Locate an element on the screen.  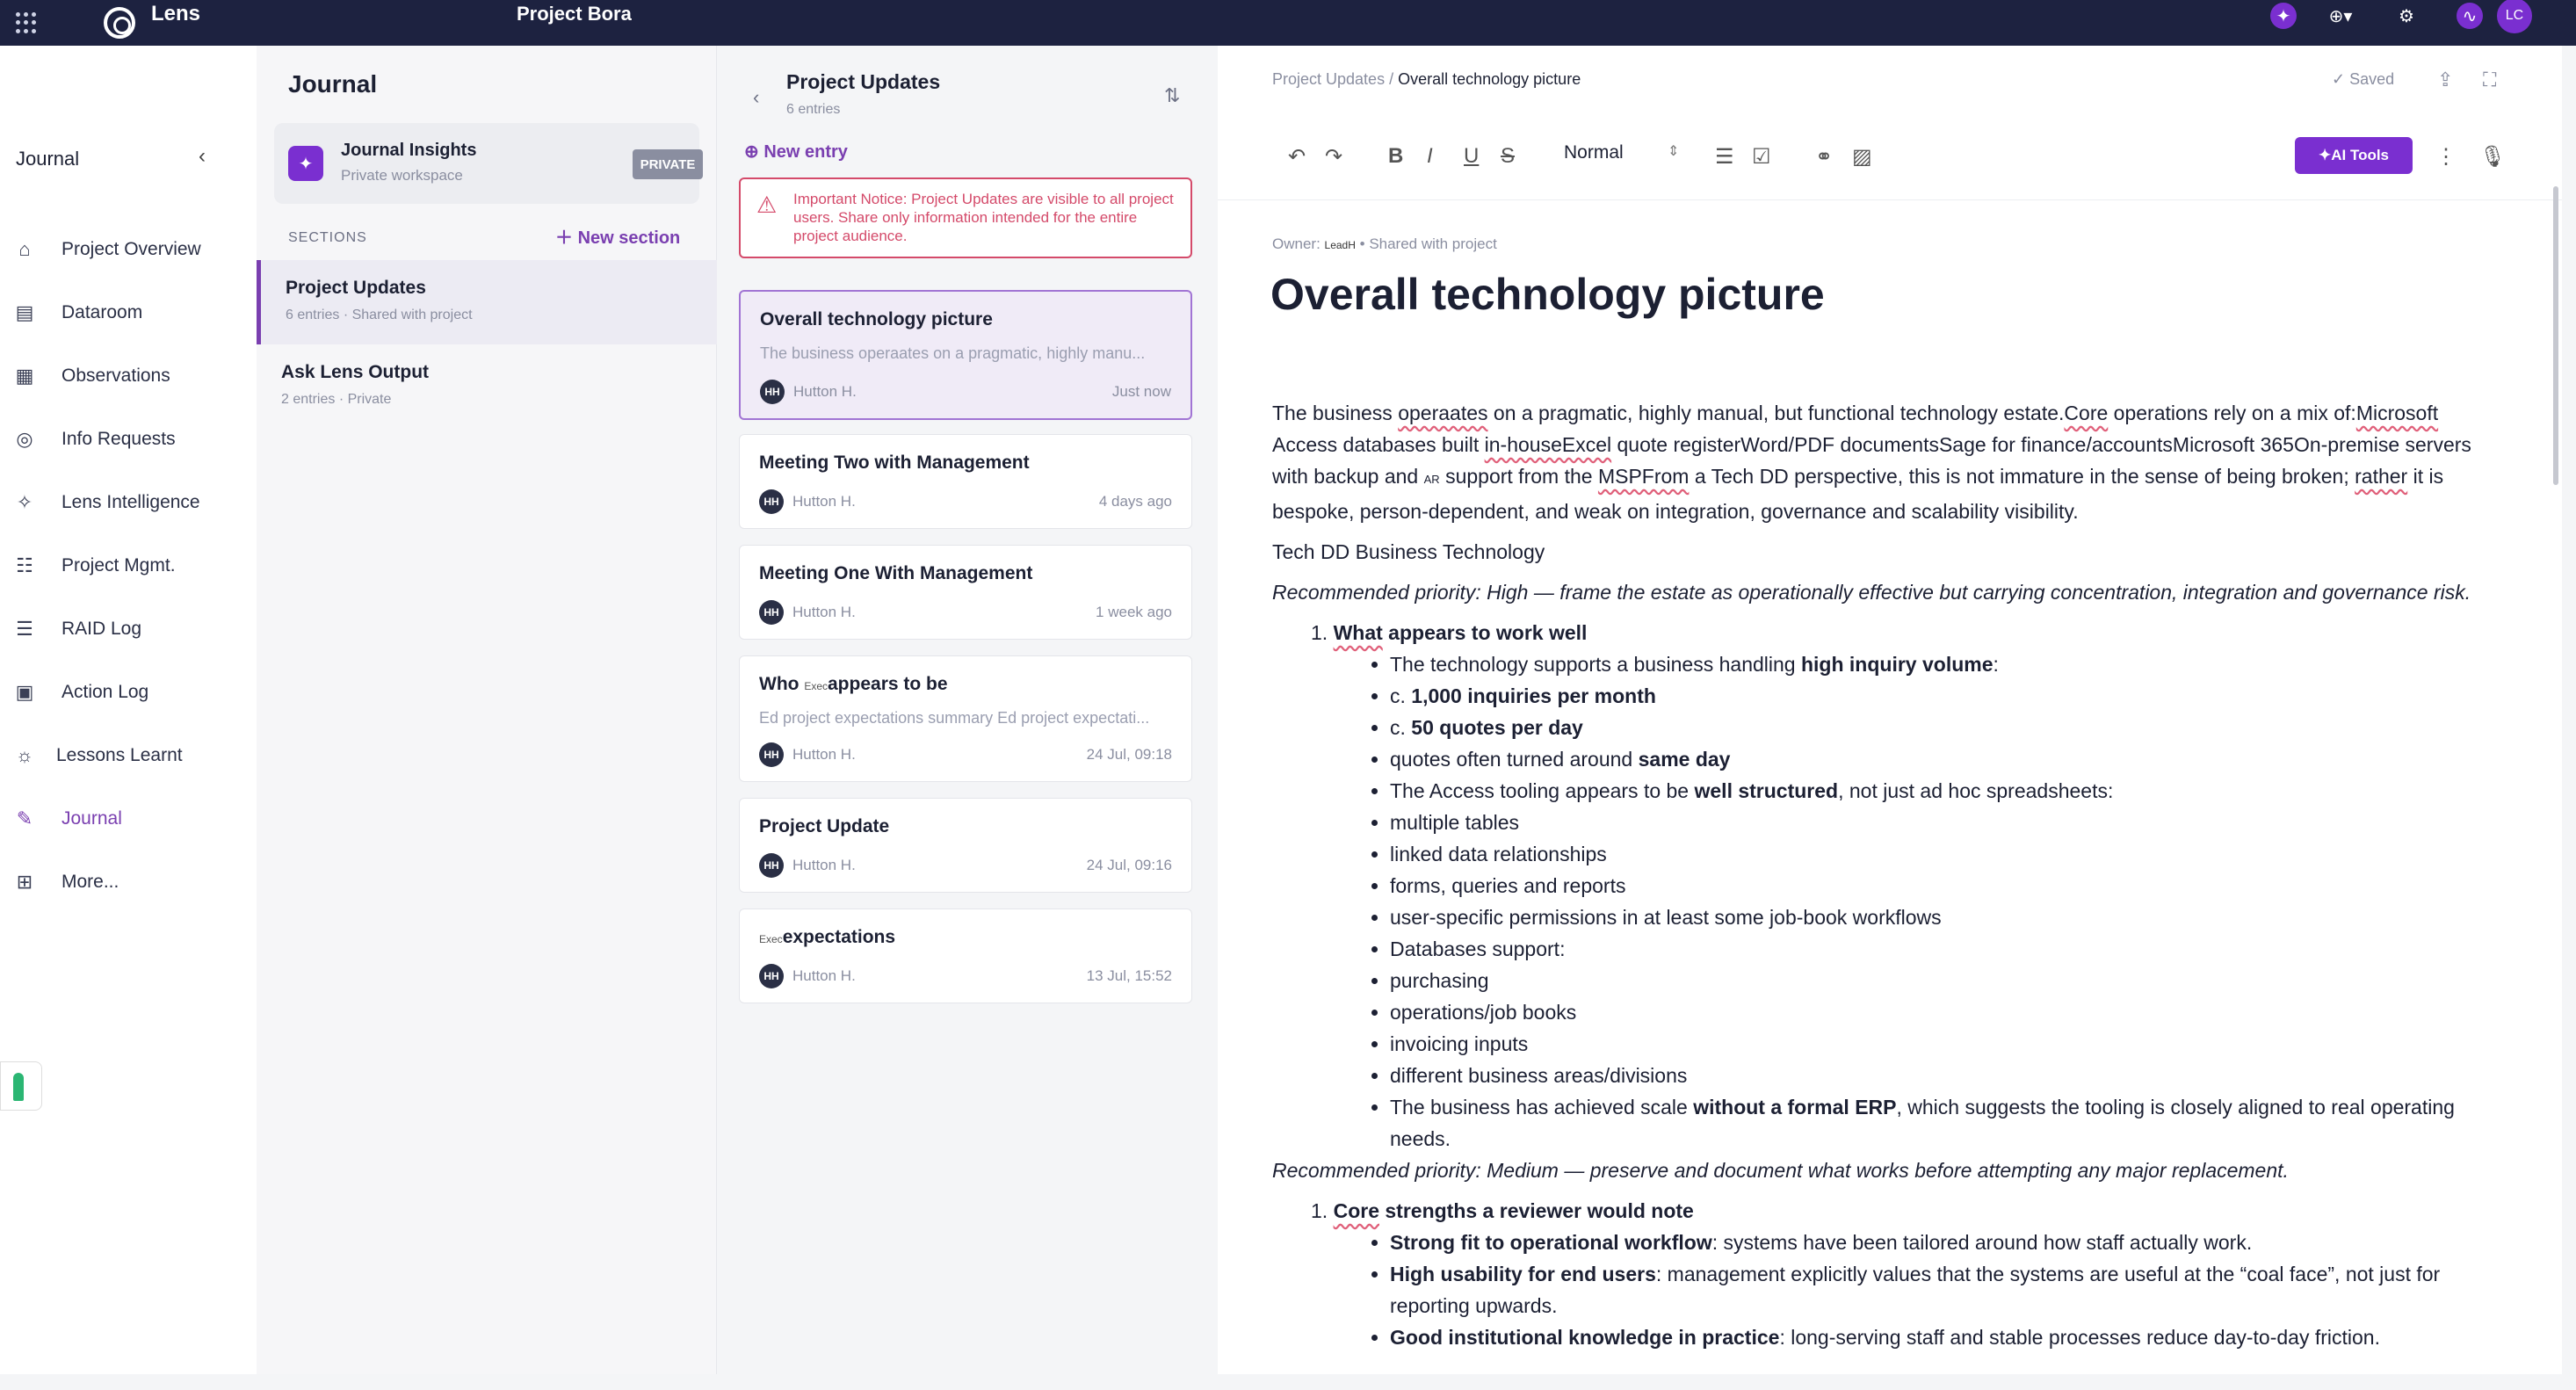
section-meta: 2 entries · Private is located at coordinates (336, 399).